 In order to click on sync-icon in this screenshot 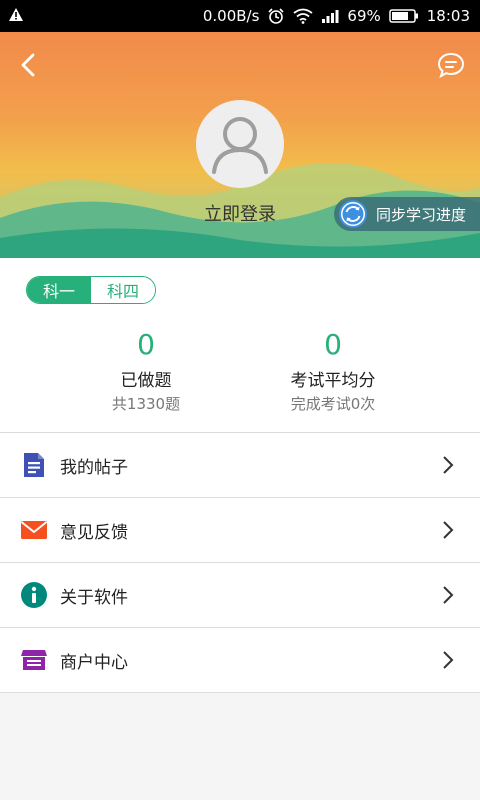, I will do `click(353, 214)`.